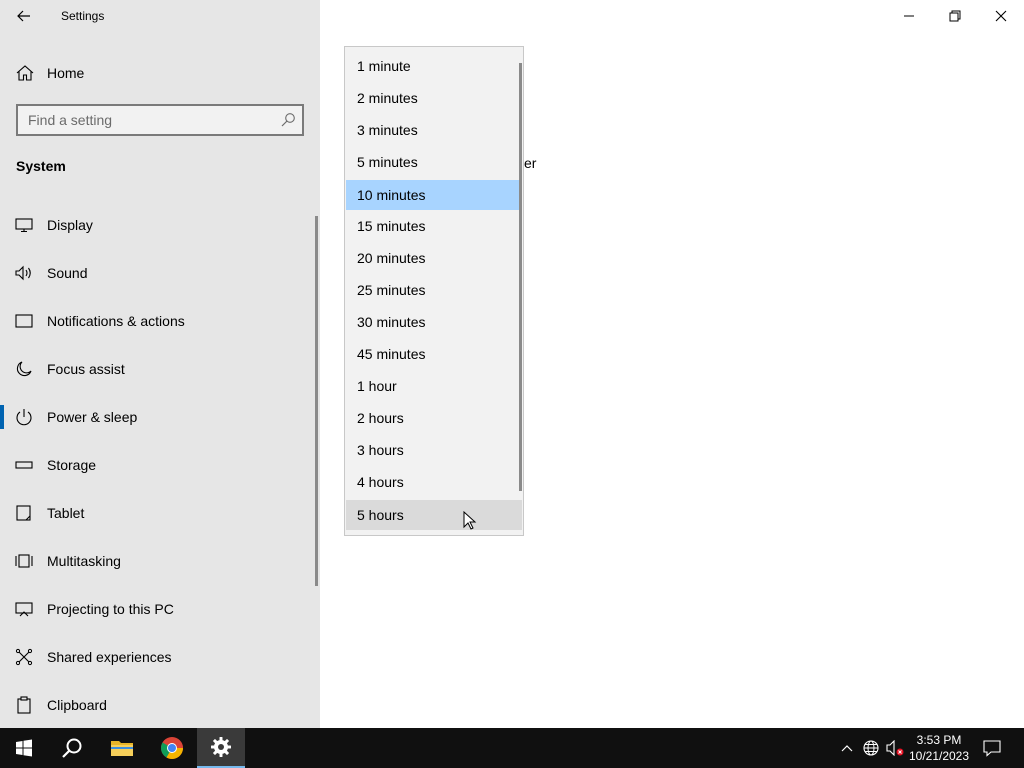  I want to click on sidebar-item-tablet: Tablet, so click(158, 513).